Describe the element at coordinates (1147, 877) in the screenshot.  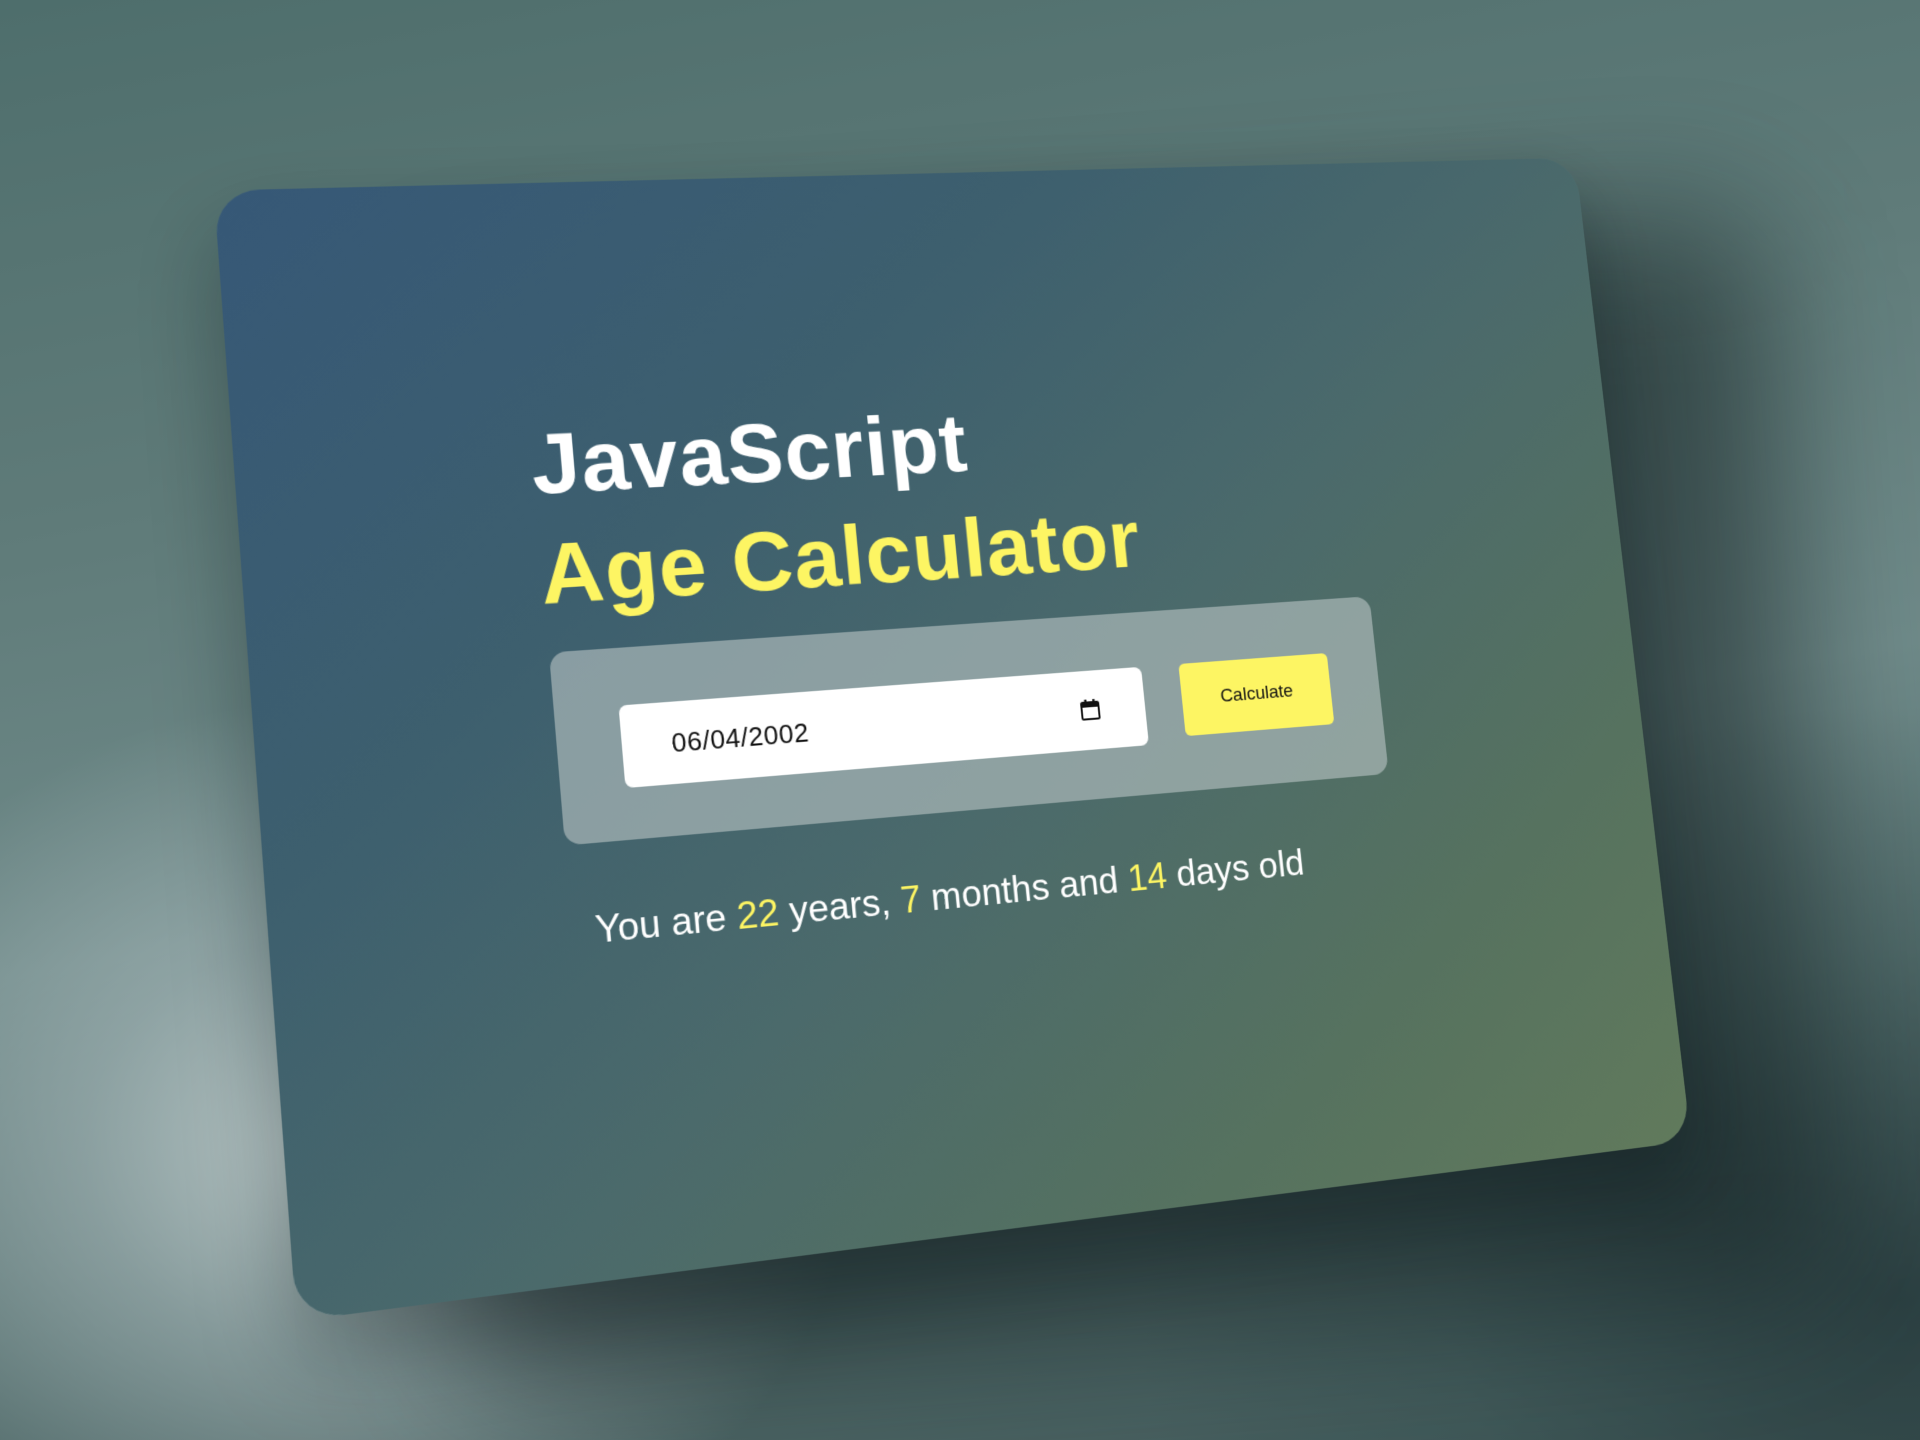
I see `result-days: 14` at that location.